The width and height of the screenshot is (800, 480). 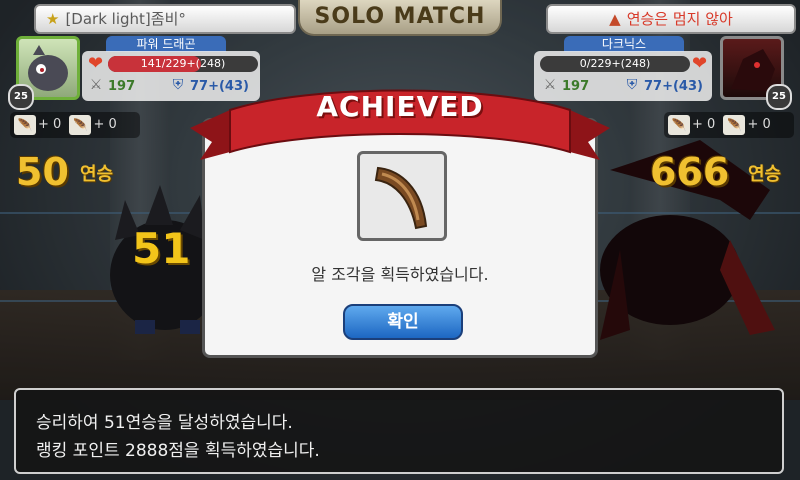 I want to click on right-hp-text: 0/229+(248), so click(x=615, y=63).